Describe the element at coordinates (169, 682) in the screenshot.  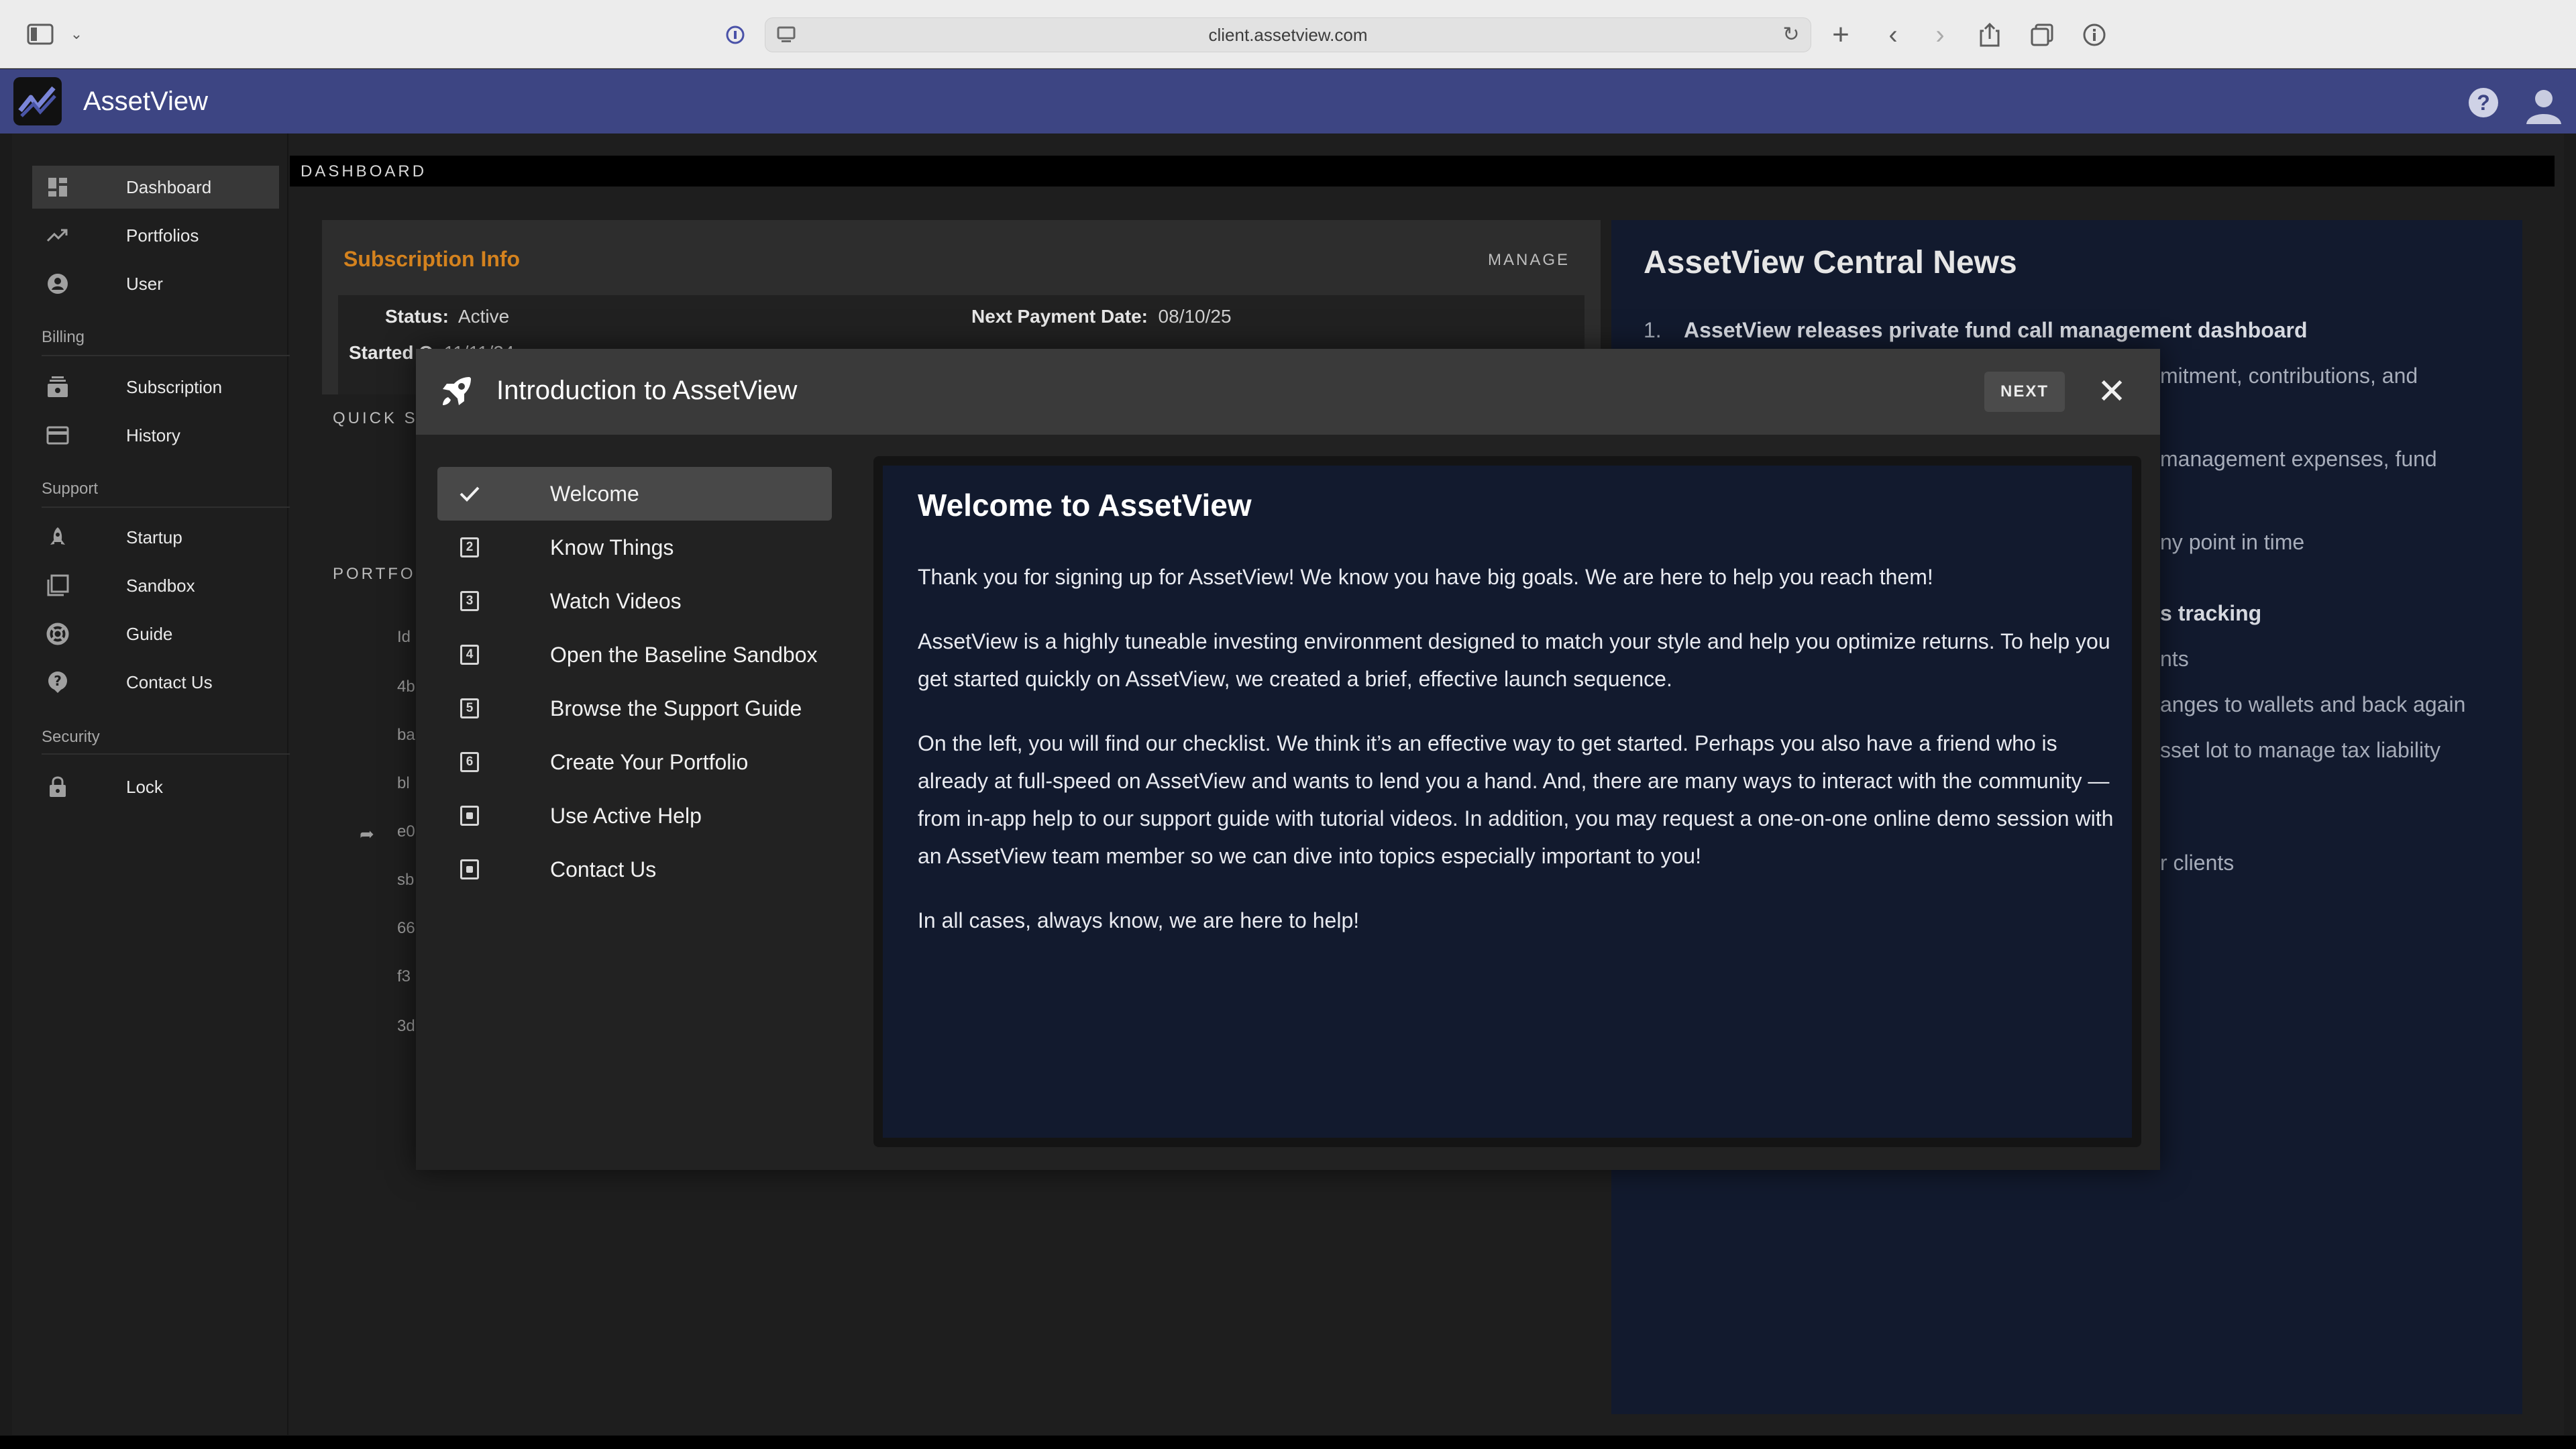
I see `sidebar-item-label: Contact Us` at that location.